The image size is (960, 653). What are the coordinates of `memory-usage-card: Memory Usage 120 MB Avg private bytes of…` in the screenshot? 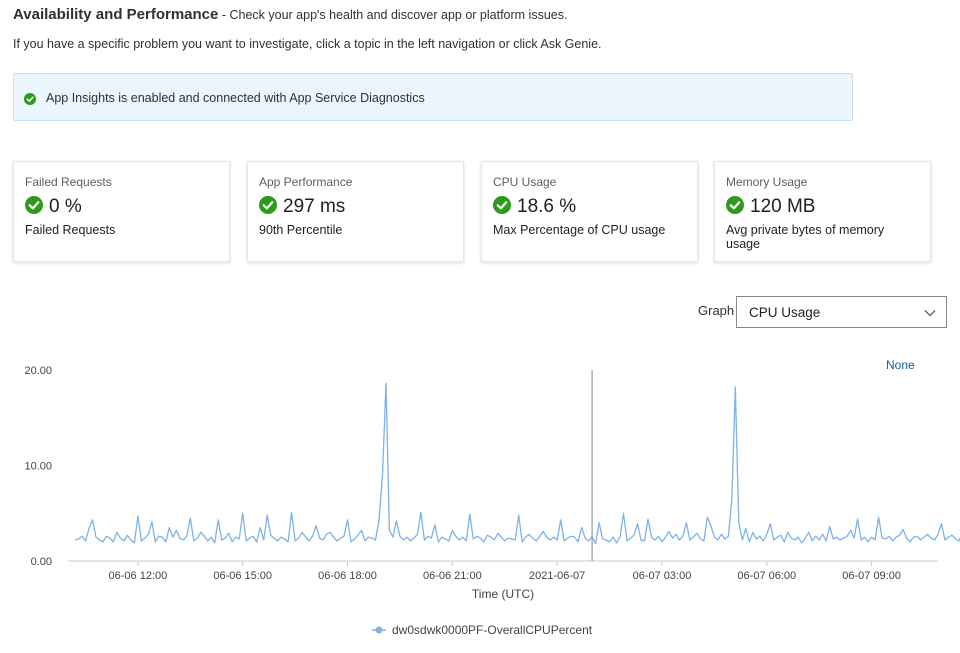 It's located at (822, 211).